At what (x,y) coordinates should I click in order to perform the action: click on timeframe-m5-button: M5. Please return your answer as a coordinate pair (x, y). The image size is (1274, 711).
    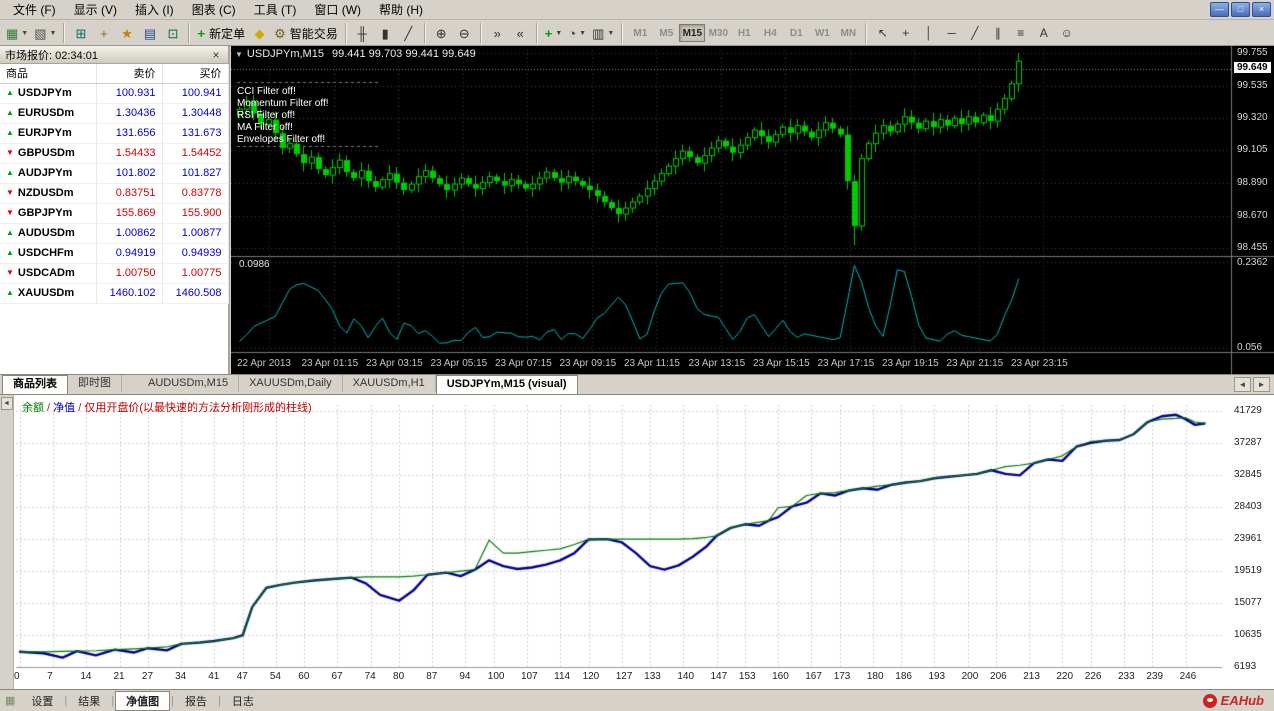
    Looking at the image, I should click on (666, 33).